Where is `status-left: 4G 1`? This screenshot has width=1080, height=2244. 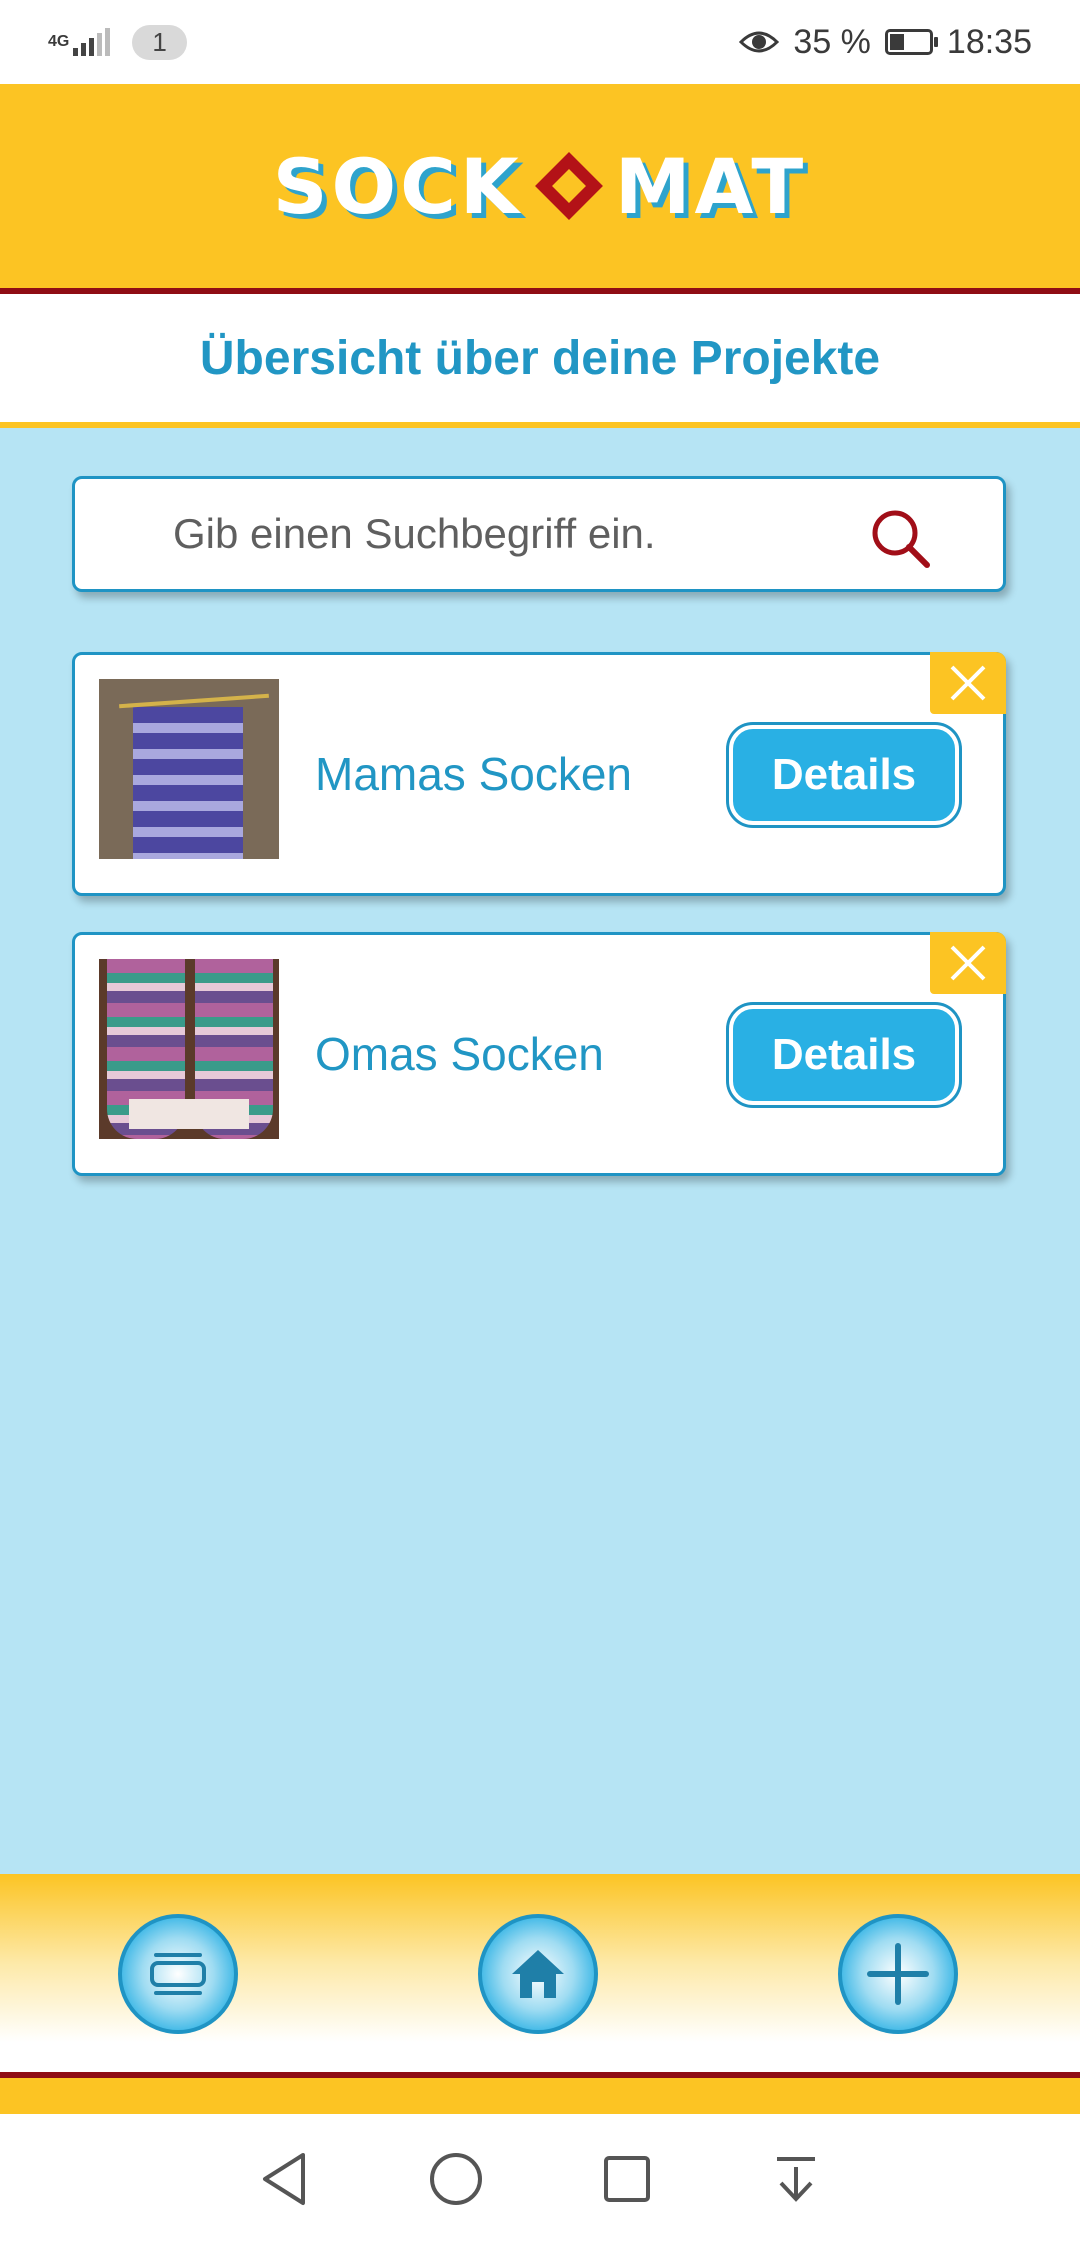 status-left: 4G 1 is located at coordinates (117, 42).